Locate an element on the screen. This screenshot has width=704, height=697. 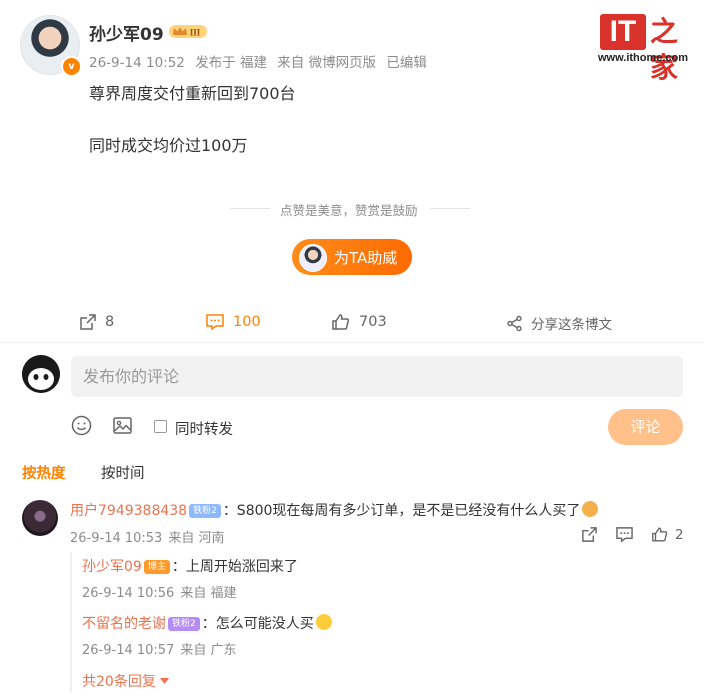
forward-icon is located at coordinates (88, 322).